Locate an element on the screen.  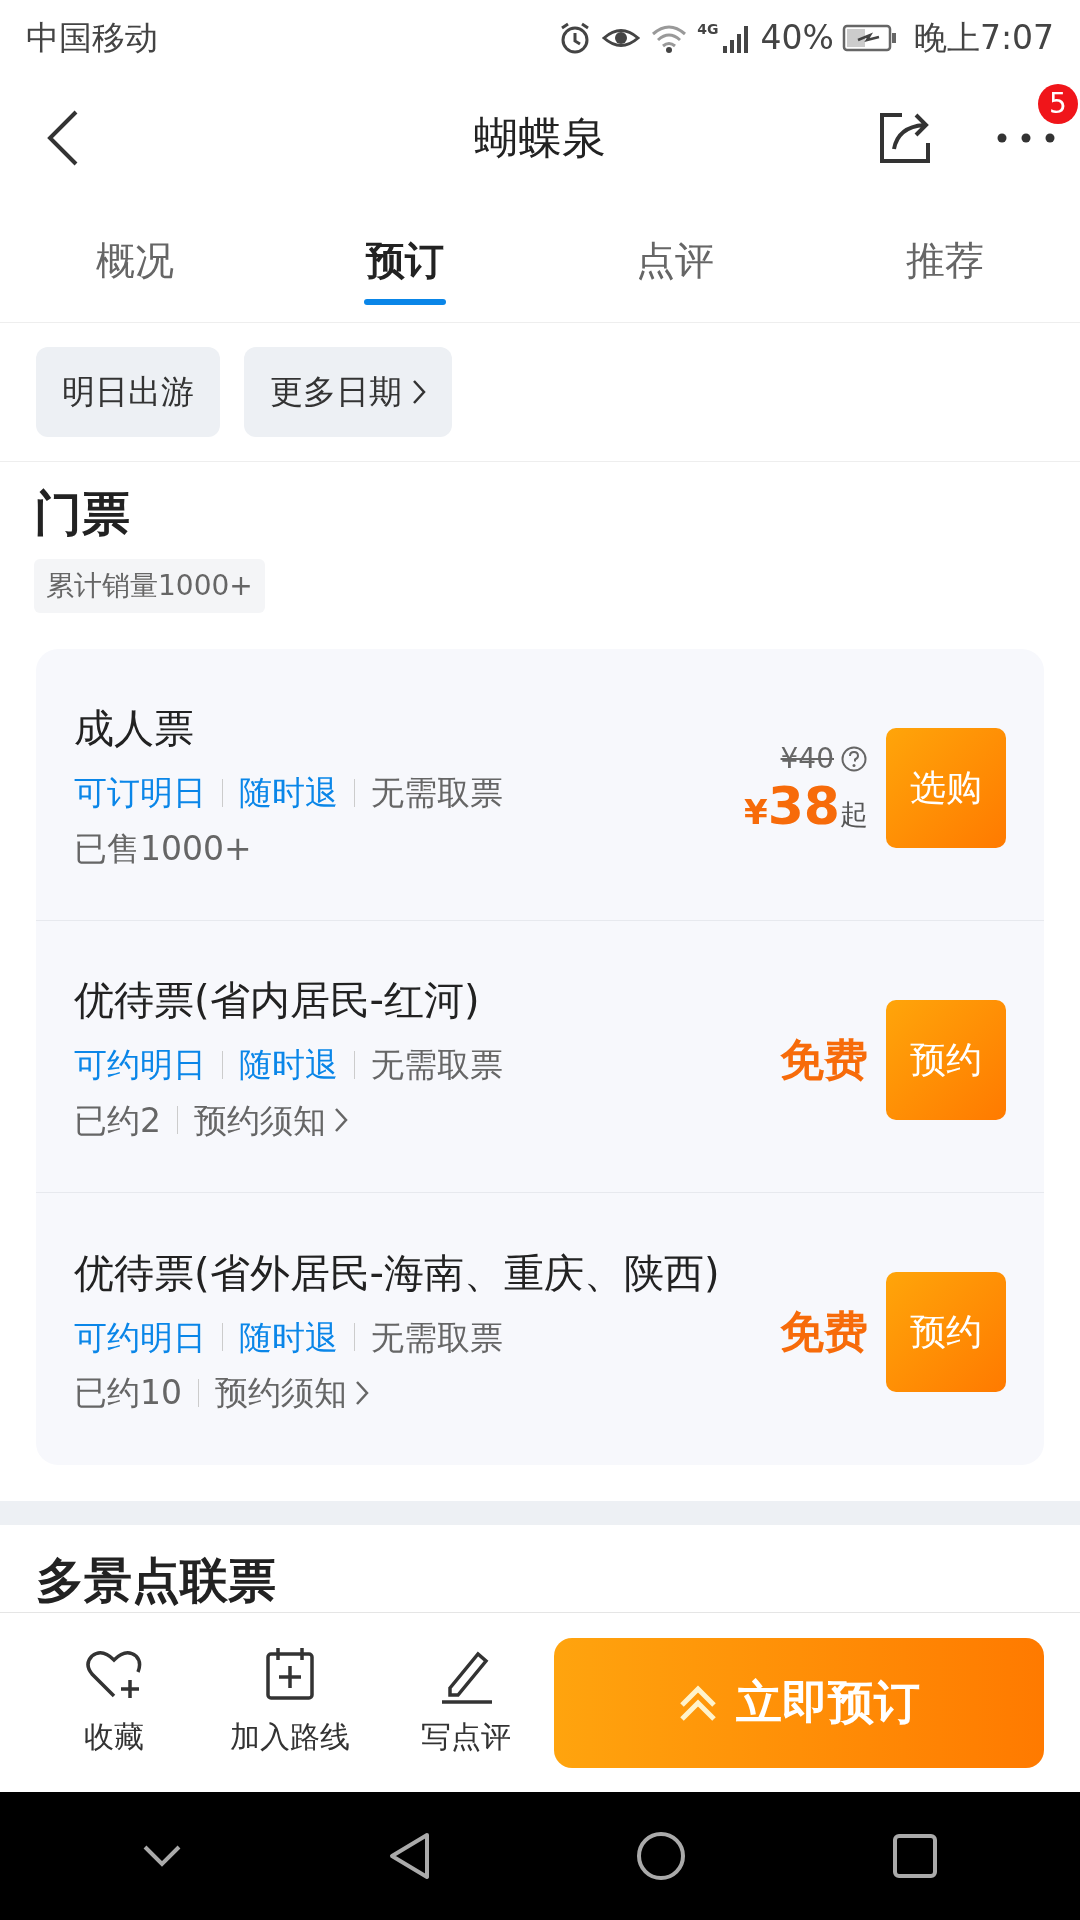
section-title: 多景点联票 is located at coordinates (156, 1581).